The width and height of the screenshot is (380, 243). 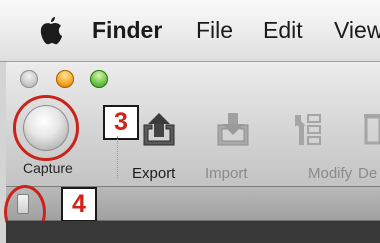 I want to click on export-button-label: Export, so click(x=153, y=173).